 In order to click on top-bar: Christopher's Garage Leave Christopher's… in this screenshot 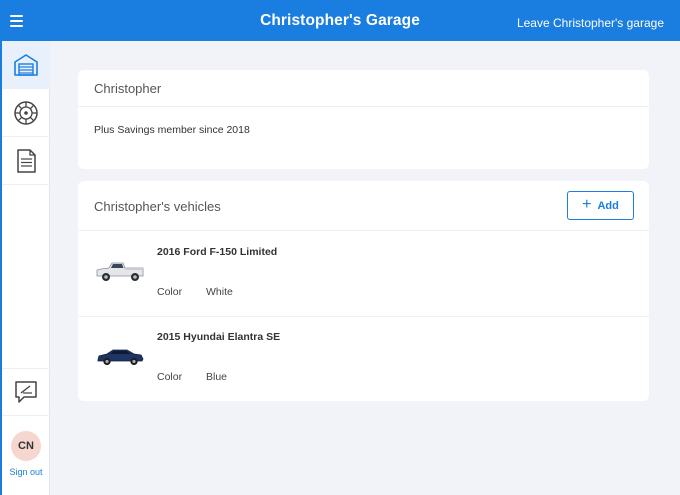, I will do `click(340, 20)`.